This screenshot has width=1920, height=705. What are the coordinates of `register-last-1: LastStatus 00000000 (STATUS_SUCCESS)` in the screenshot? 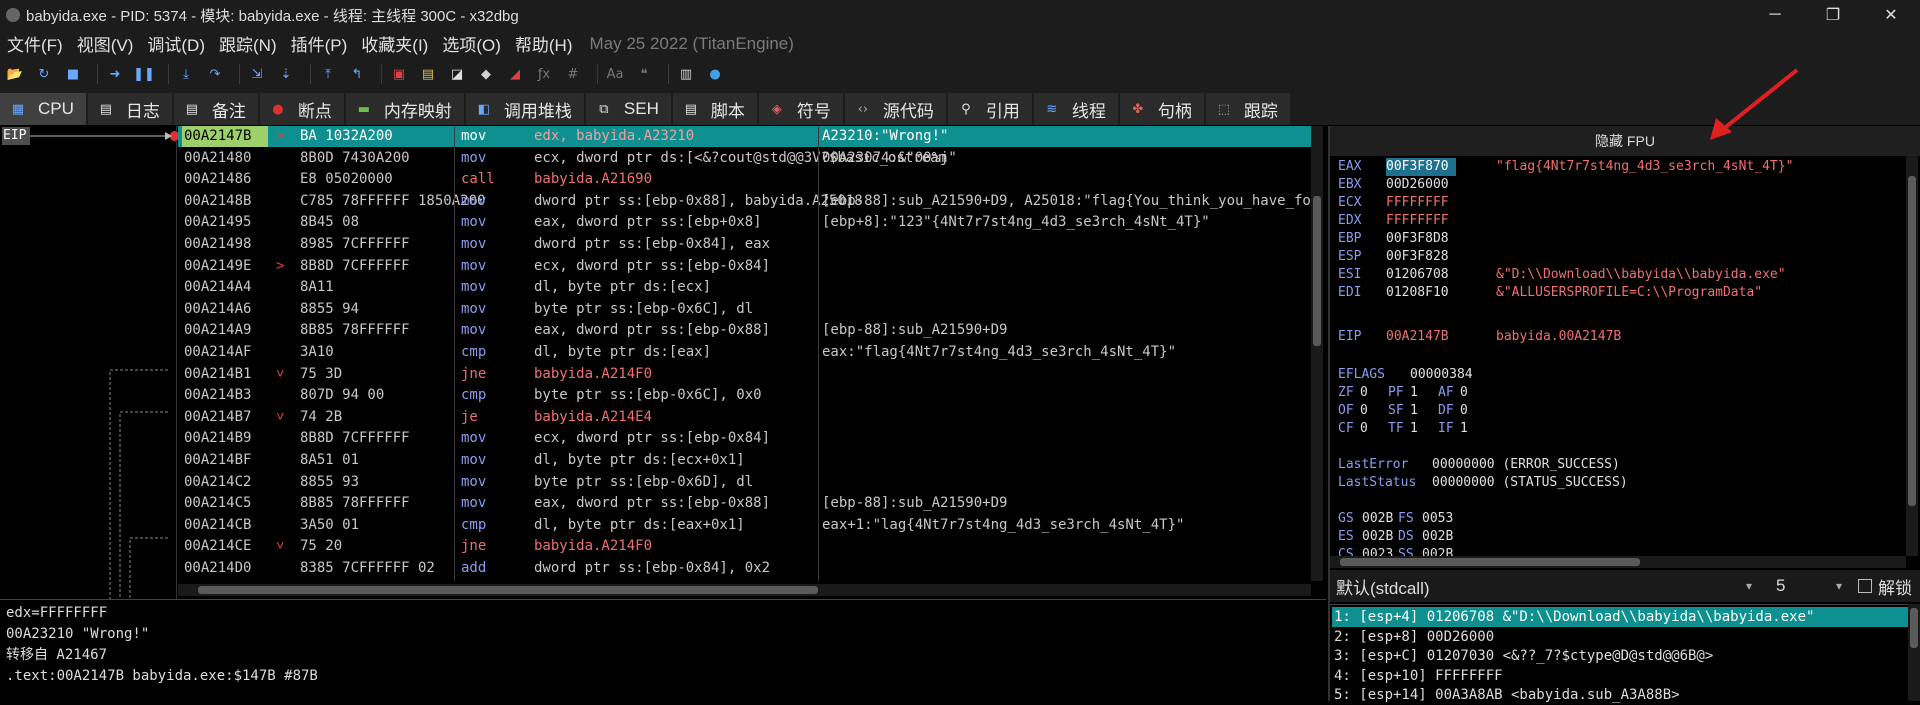 It's located at (1483, 483).